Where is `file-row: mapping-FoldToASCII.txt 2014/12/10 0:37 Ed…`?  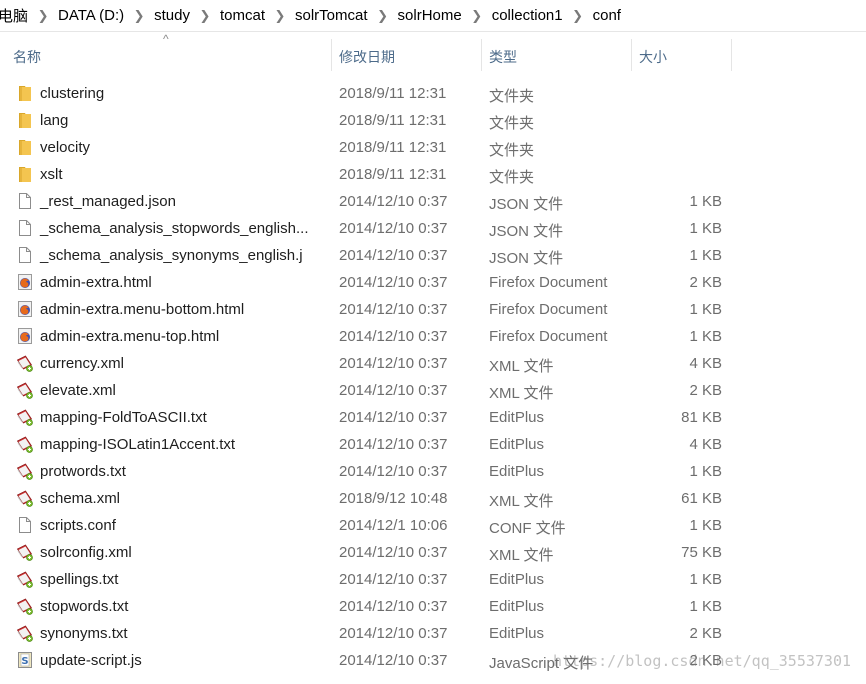
file-row: mapping-FoldToASCII.txt 2014/12/10 0:37 Ed… is located at coordinates (433, 417).